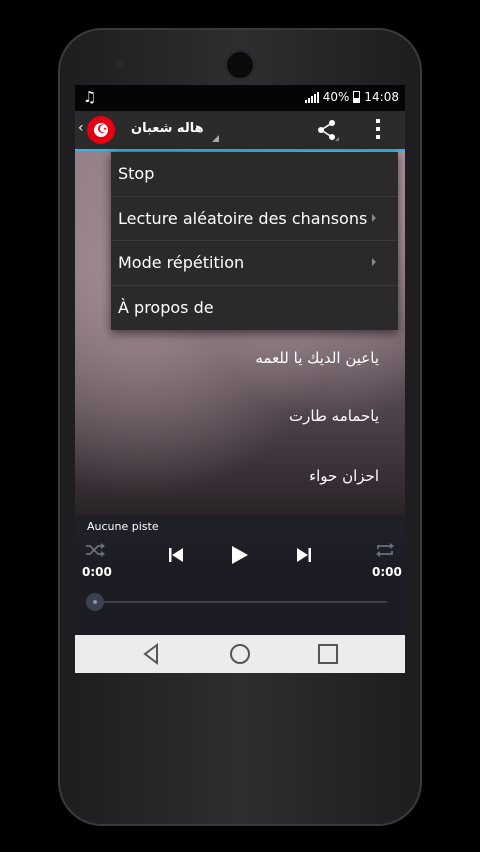 The image size is (480, 852). Describe the element at coordinates (136, 173) in the screenshot. I see `menu-item-label: Stop` at that location.